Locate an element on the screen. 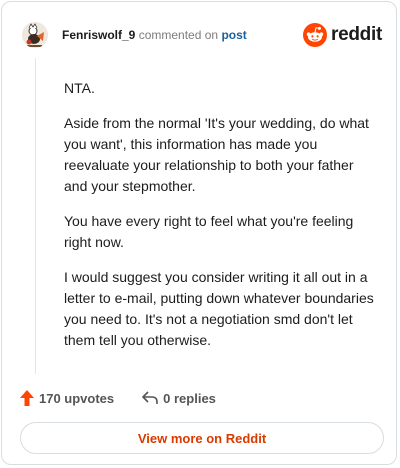 The image size is (400, 468). upvote-arrow-icon is located at coordinates (27, 398).